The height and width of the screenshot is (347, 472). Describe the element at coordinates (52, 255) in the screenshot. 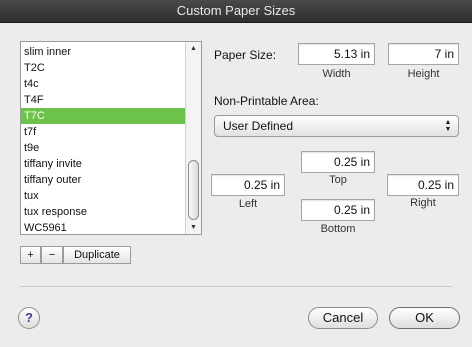

I see `remove-paper-size-button: −` at that location.